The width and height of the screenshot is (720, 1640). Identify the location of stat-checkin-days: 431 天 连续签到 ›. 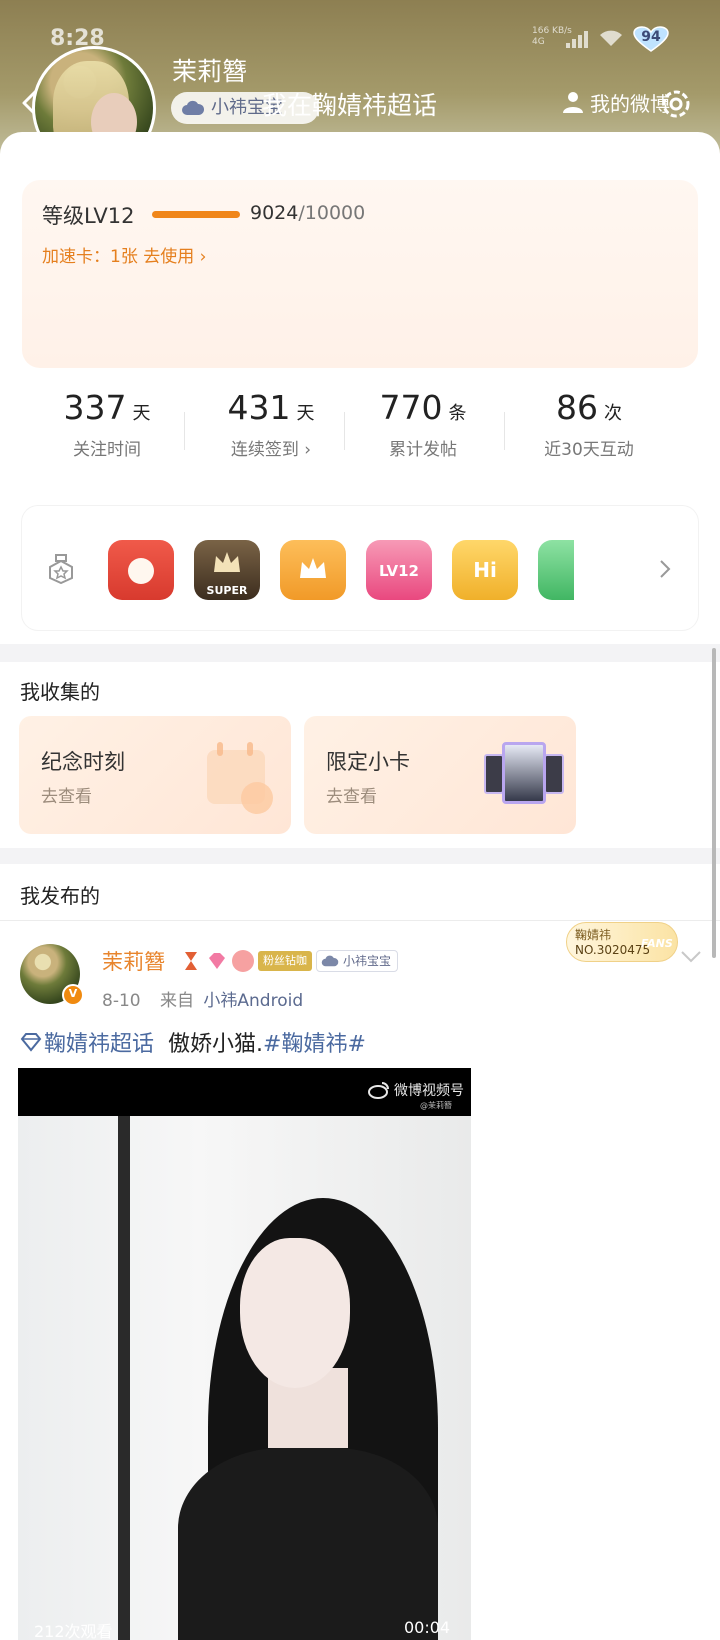
(271, 424).